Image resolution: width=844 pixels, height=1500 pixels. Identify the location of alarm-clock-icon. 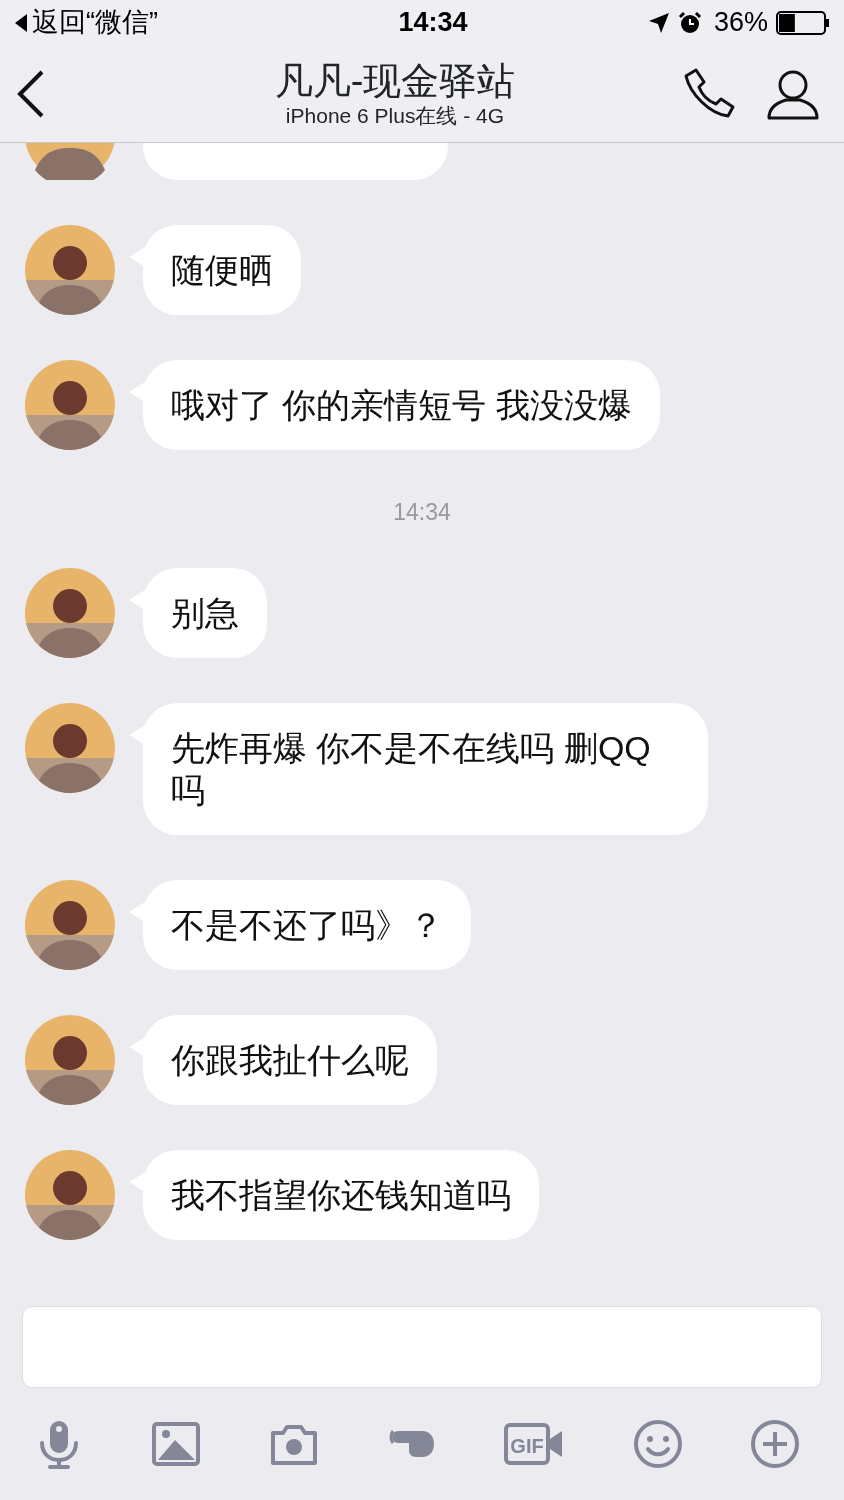
(689, 22).